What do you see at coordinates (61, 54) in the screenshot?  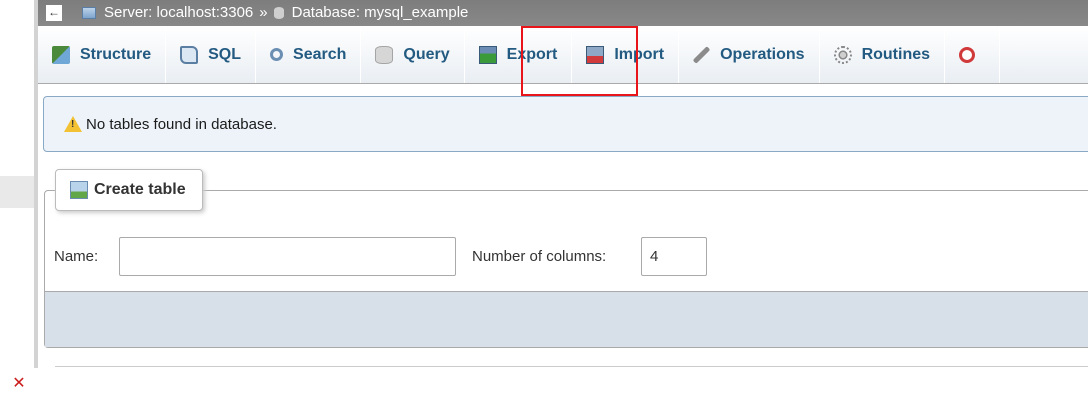 I see `structure-icon` at bounding box center [61, 54].